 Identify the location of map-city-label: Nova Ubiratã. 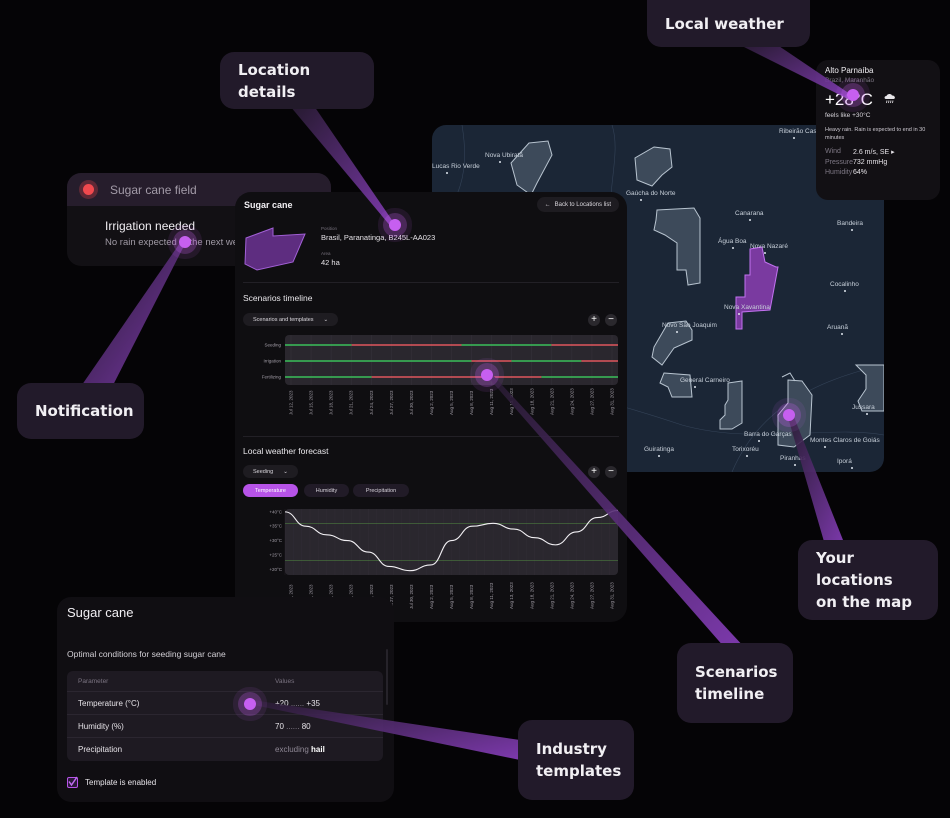
(504, 155).